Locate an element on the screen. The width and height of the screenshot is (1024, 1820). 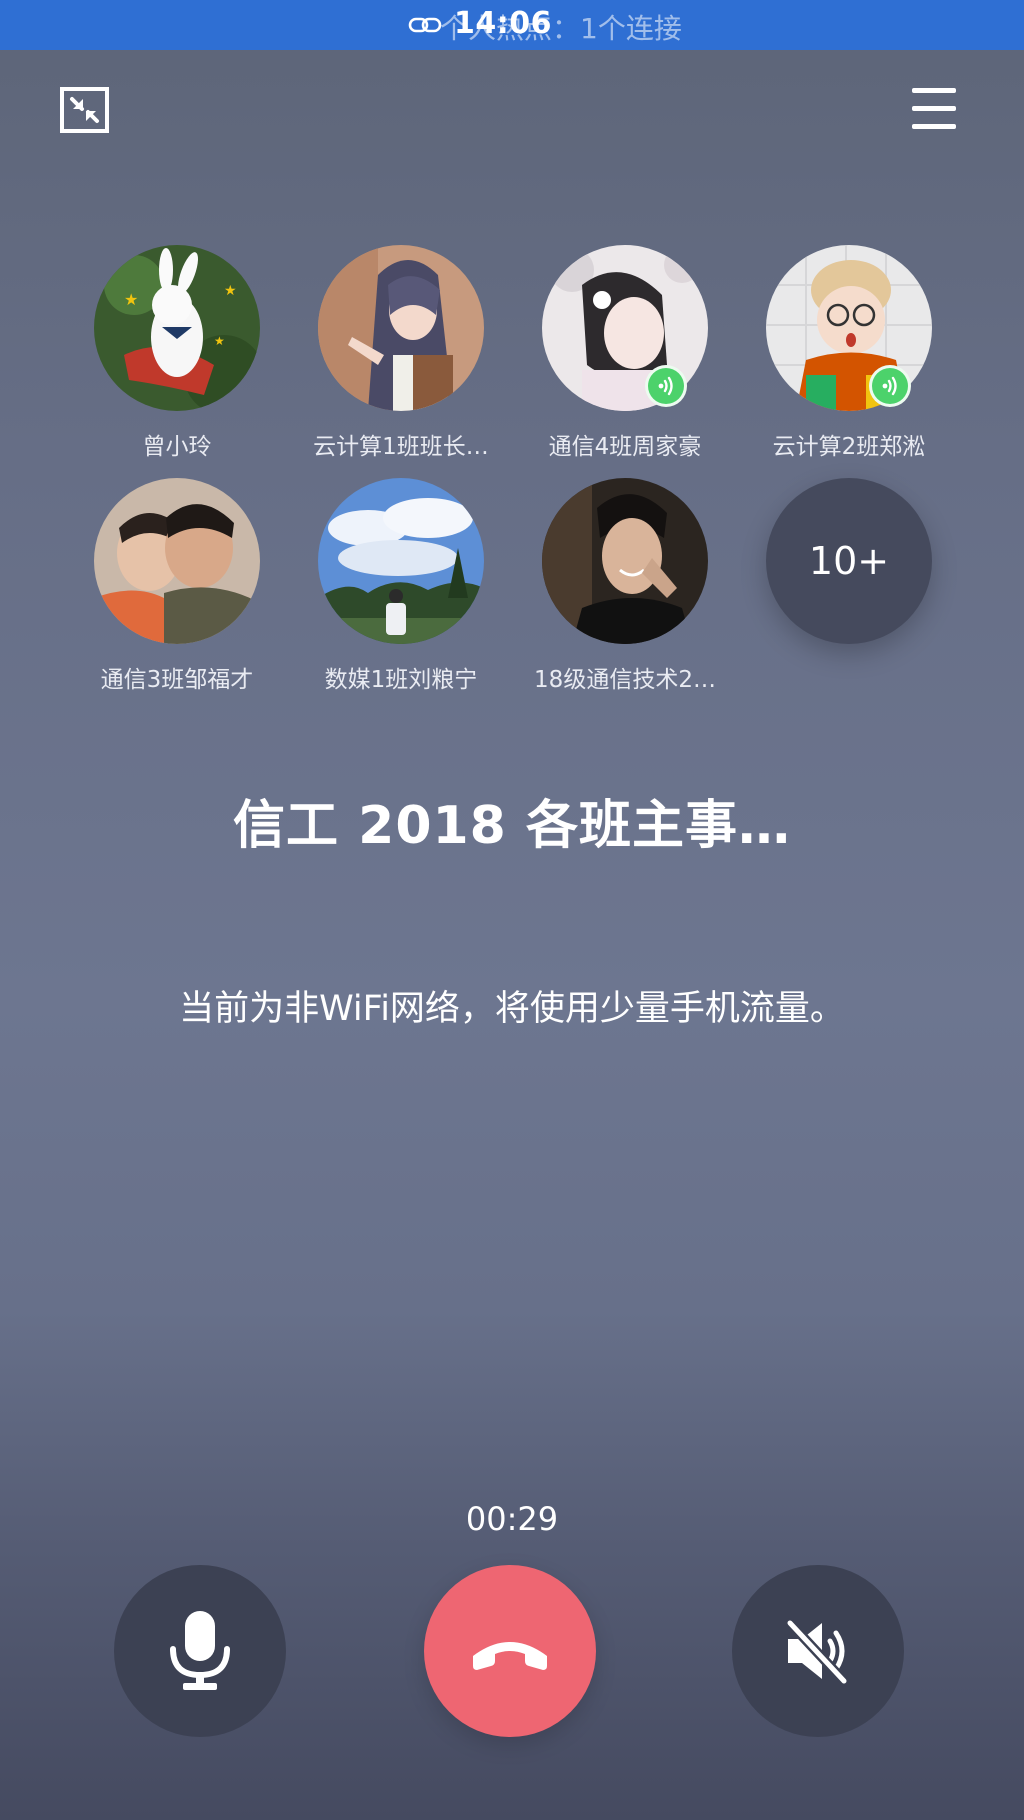
menu-button is located at coordinates (934, 110).